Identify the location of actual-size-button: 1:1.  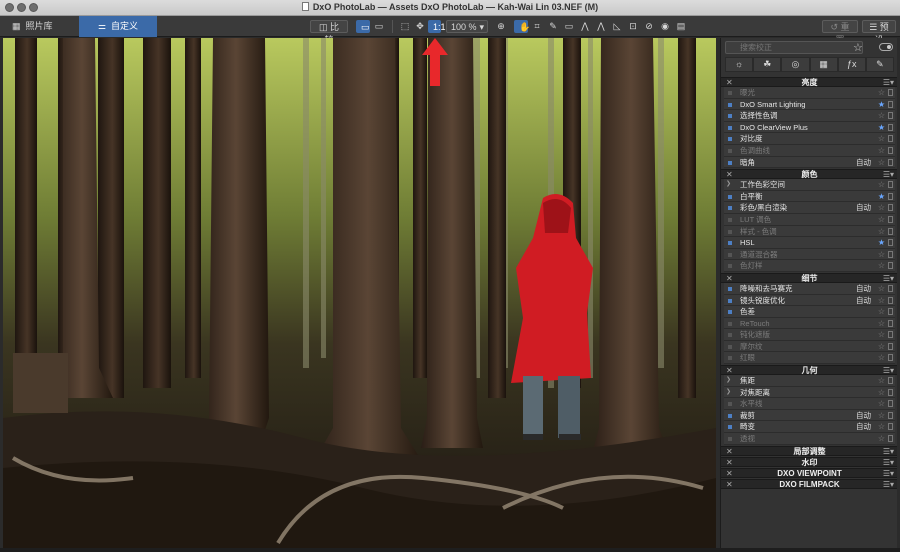
(437, 26).